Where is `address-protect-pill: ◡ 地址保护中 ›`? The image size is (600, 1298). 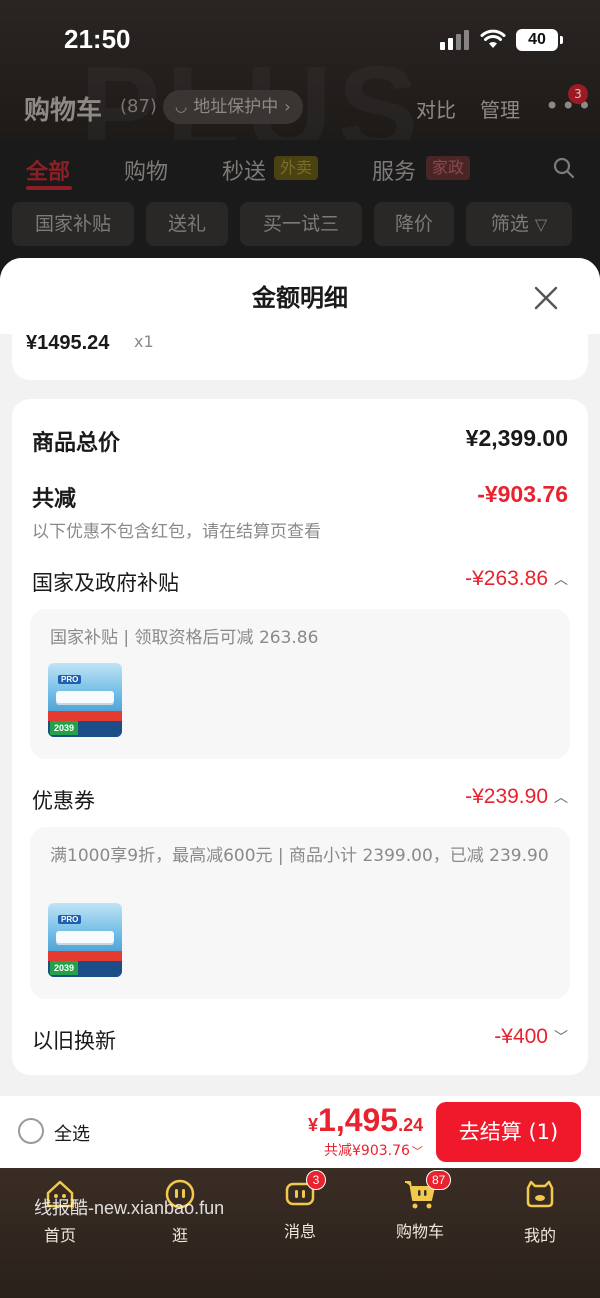
address-protect-pill: ◡ 地址保护中 › is located at coordinates (233, 107).